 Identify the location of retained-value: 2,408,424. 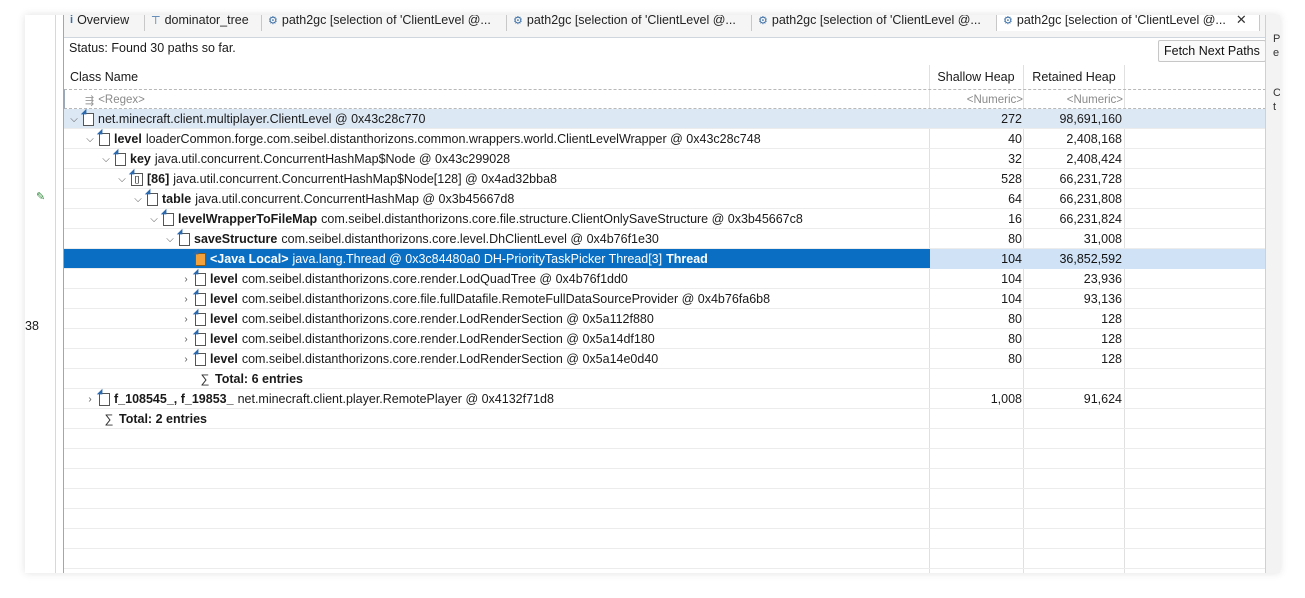
(1094, 159).